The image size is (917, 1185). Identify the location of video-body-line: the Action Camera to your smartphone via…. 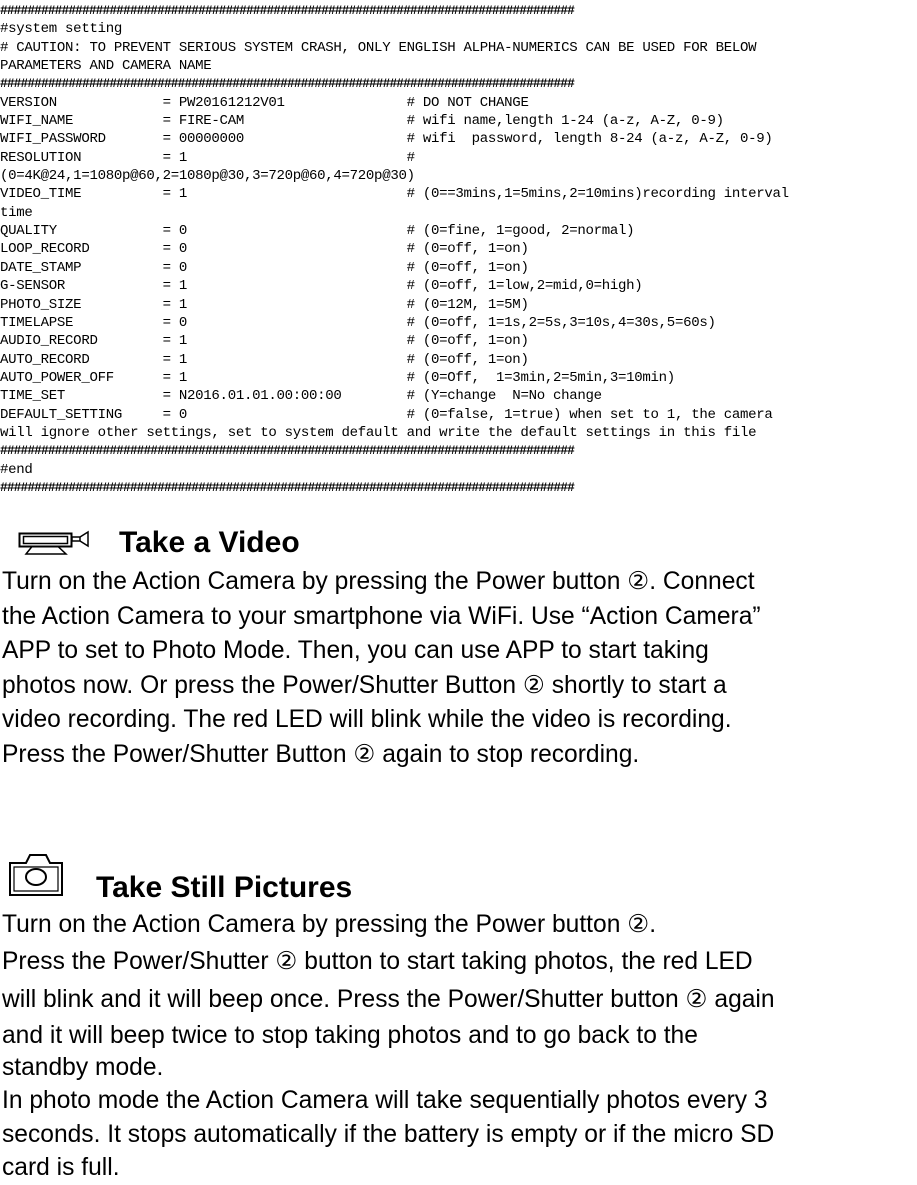
(381, 616).